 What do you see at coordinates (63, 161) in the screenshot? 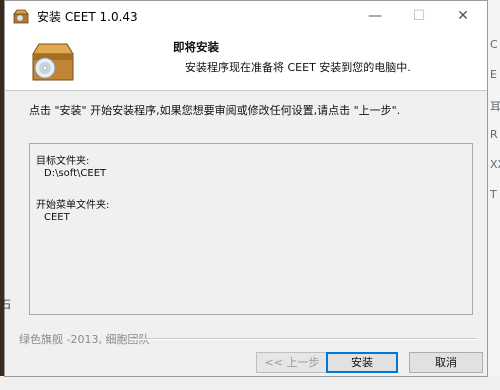
I see `target-folder-label: 目标文件夹:` at bounding box center [63, 161].